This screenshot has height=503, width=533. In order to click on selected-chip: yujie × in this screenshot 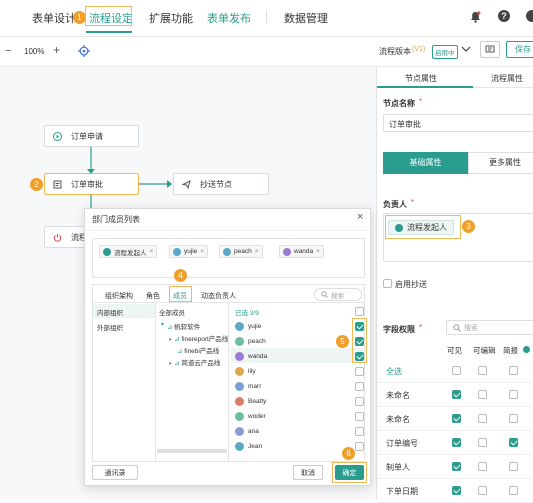, I will do `click(189, 251)`.